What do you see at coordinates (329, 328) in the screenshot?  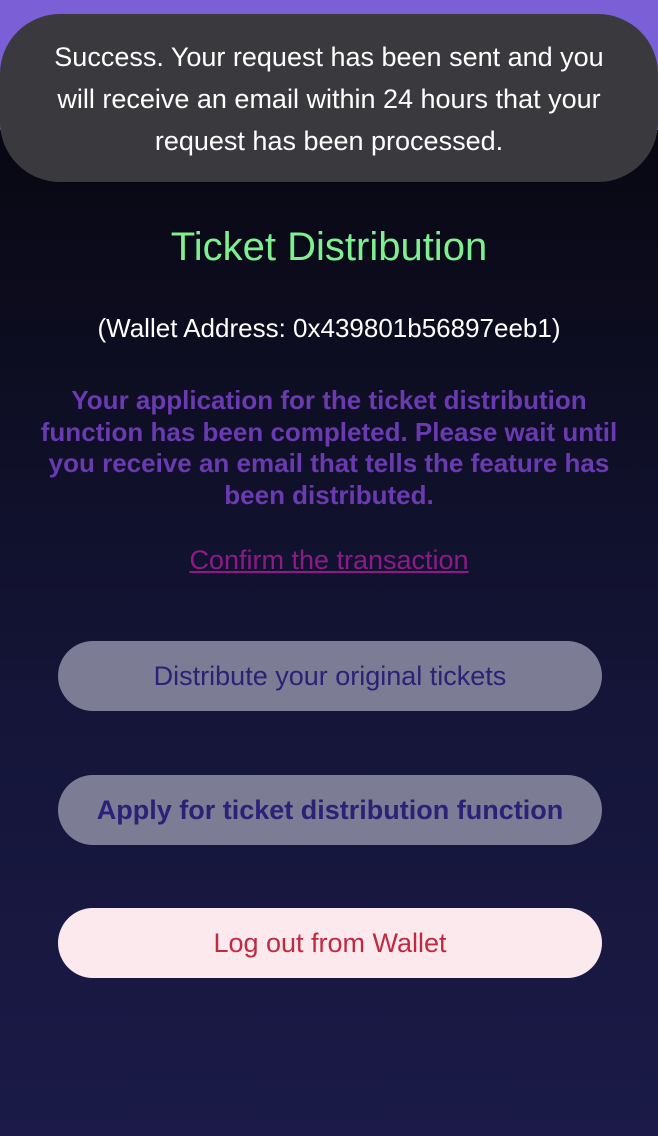 I see `wallet-address: (Wallet Address: 0x439801b56897eeb1)` at bounding box center [329, 328].